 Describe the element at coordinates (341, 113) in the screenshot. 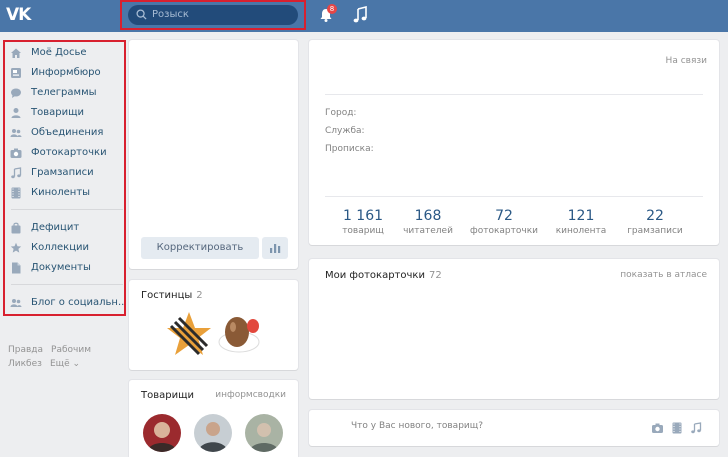

I see `info-city-label: Город:` at that location.